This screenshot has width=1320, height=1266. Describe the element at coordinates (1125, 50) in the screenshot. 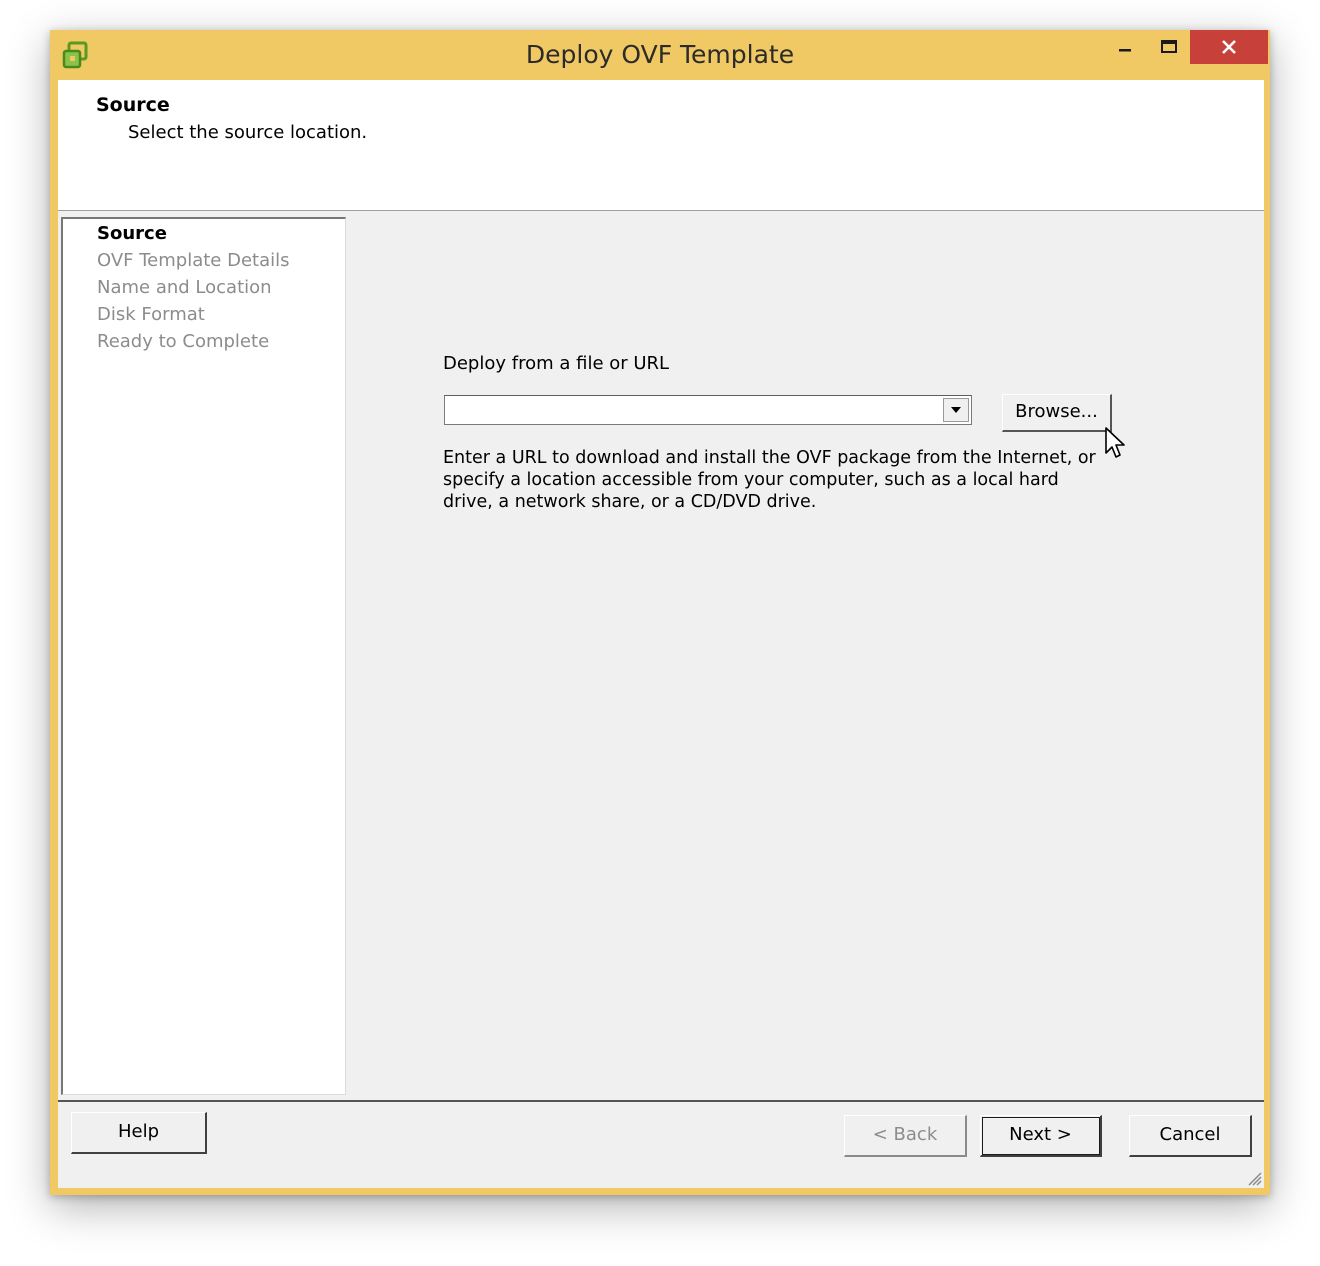

I see `minimize-icon` at that location.